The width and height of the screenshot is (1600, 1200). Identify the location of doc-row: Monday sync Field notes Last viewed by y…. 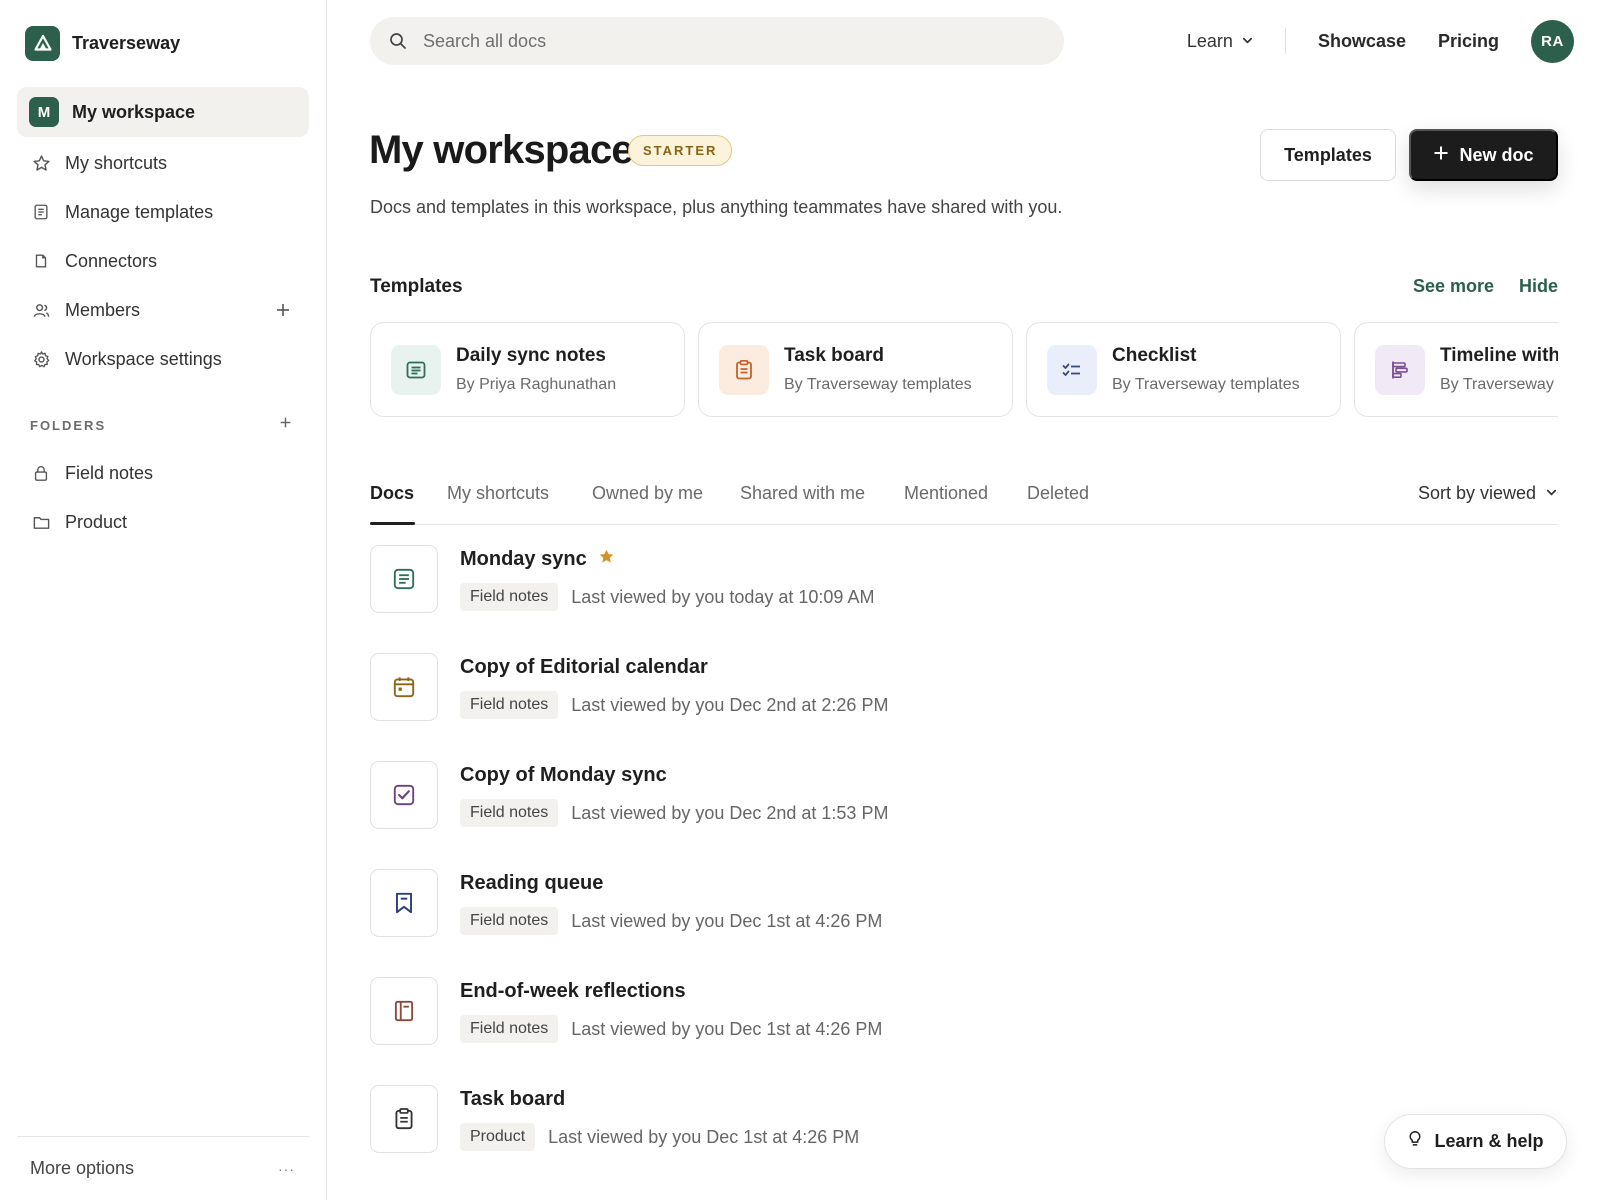
(870, 580).